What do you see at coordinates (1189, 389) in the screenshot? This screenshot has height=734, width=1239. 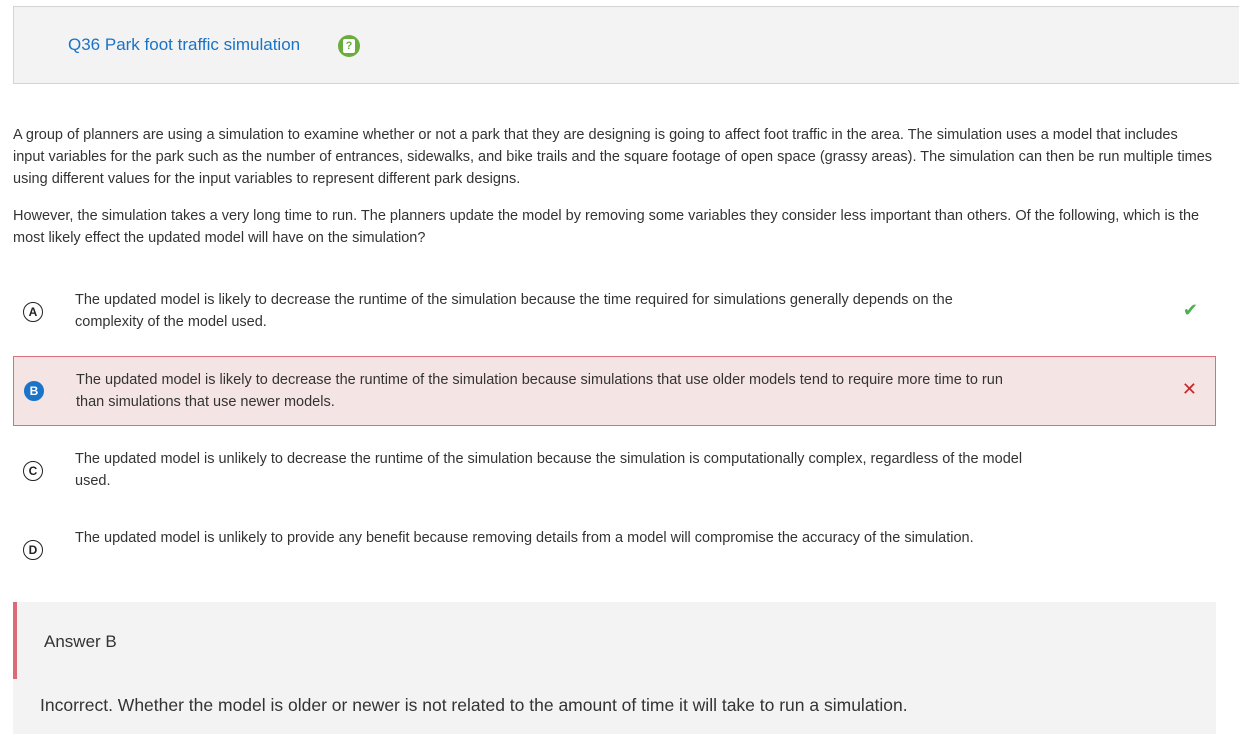 I see `close-icon: ✕` at bounding box center [1189, 389].